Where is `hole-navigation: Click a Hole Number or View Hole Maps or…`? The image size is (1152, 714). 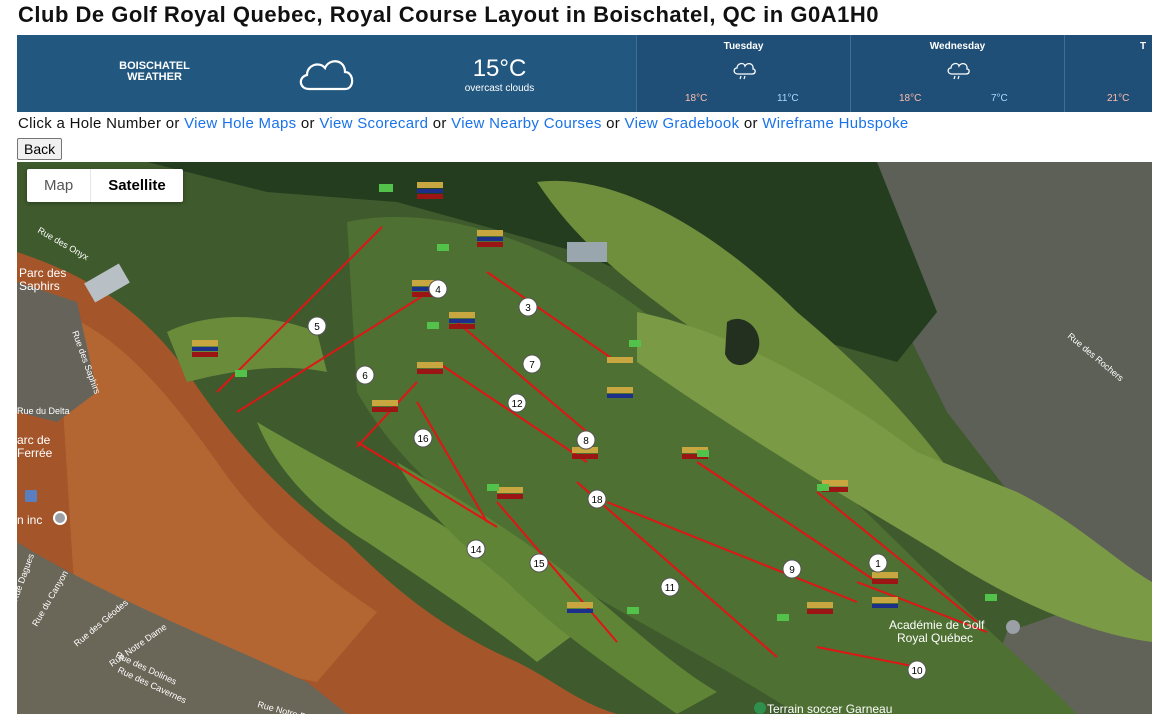 hole-navigation: Click a Hole Number or View Hole Maps or… is located at coordinates (463, 123).